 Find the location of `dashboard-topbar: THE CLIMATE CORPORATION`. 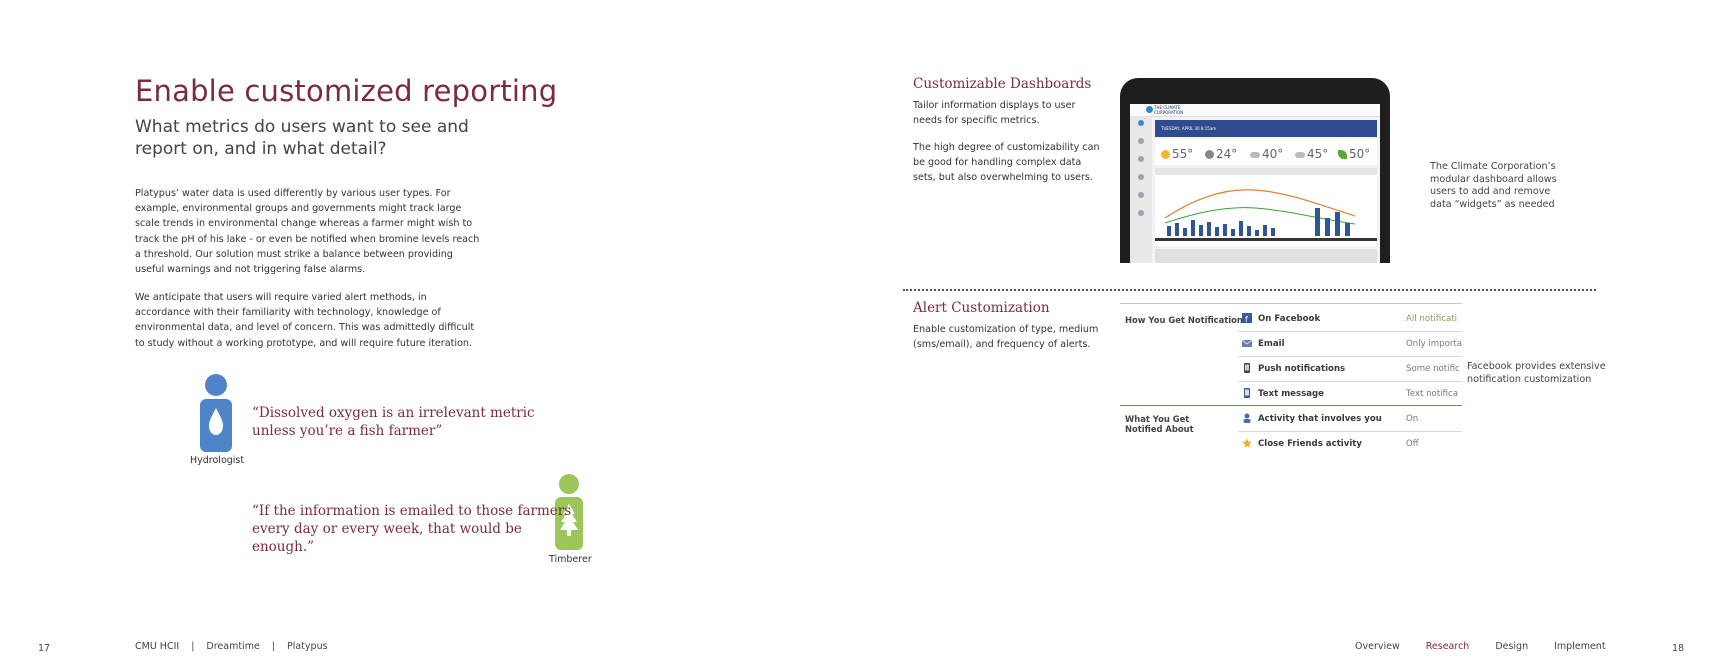

dashboard-topbar: THE CLIMATE CORPORATION is located at coordinates (1255, 110).